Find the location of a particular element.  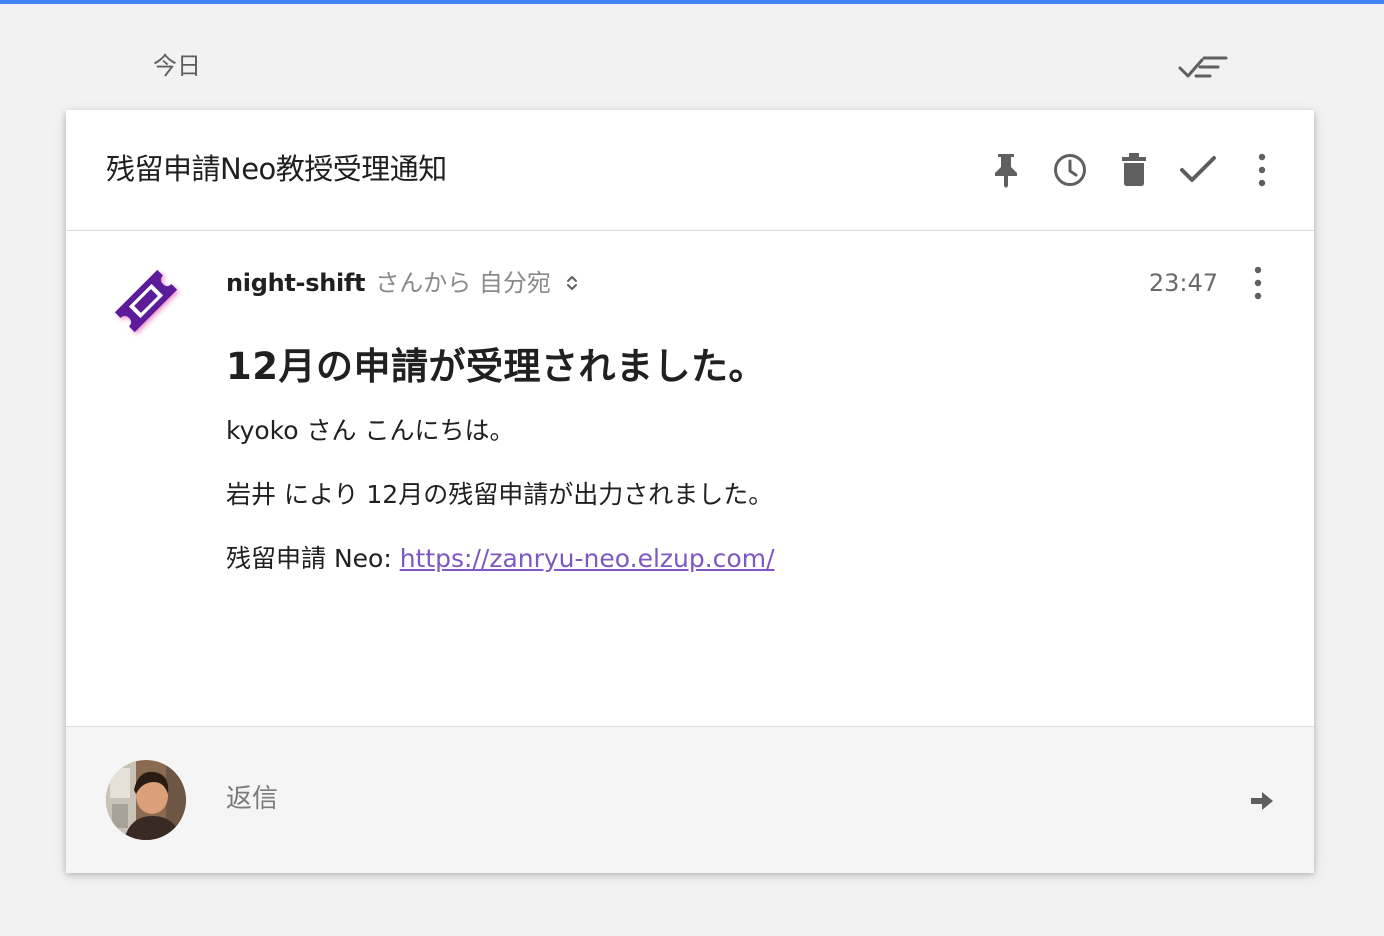

sweep-button is located at coordinates (1203, 68).